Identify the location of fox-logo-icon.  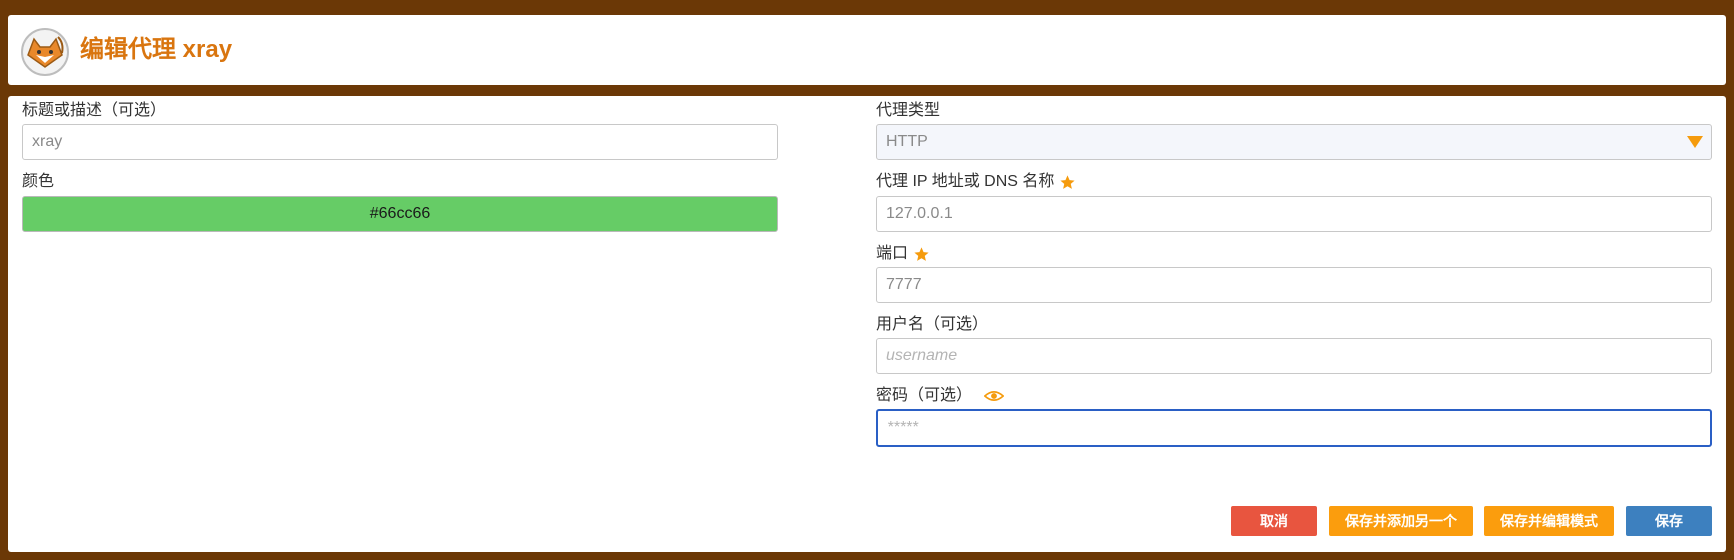
(45, 52).